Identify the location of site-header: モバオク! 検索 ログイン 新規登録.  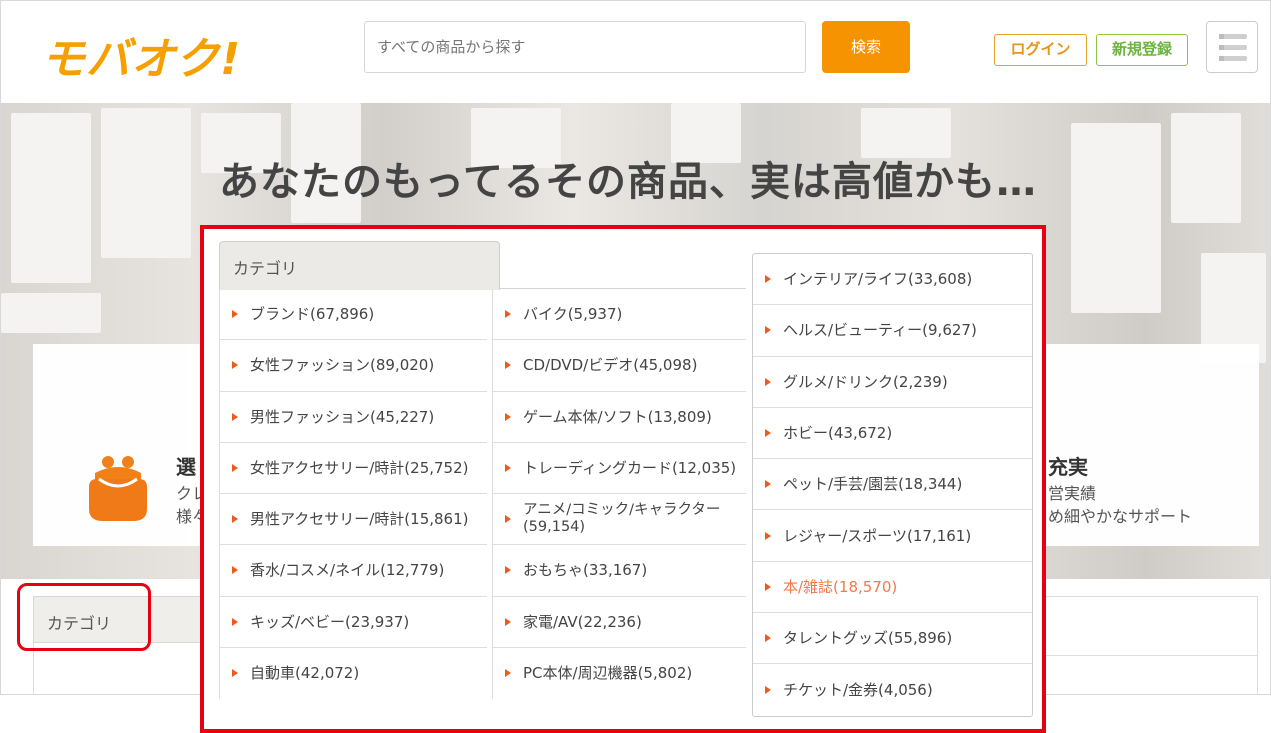
(635, 52).